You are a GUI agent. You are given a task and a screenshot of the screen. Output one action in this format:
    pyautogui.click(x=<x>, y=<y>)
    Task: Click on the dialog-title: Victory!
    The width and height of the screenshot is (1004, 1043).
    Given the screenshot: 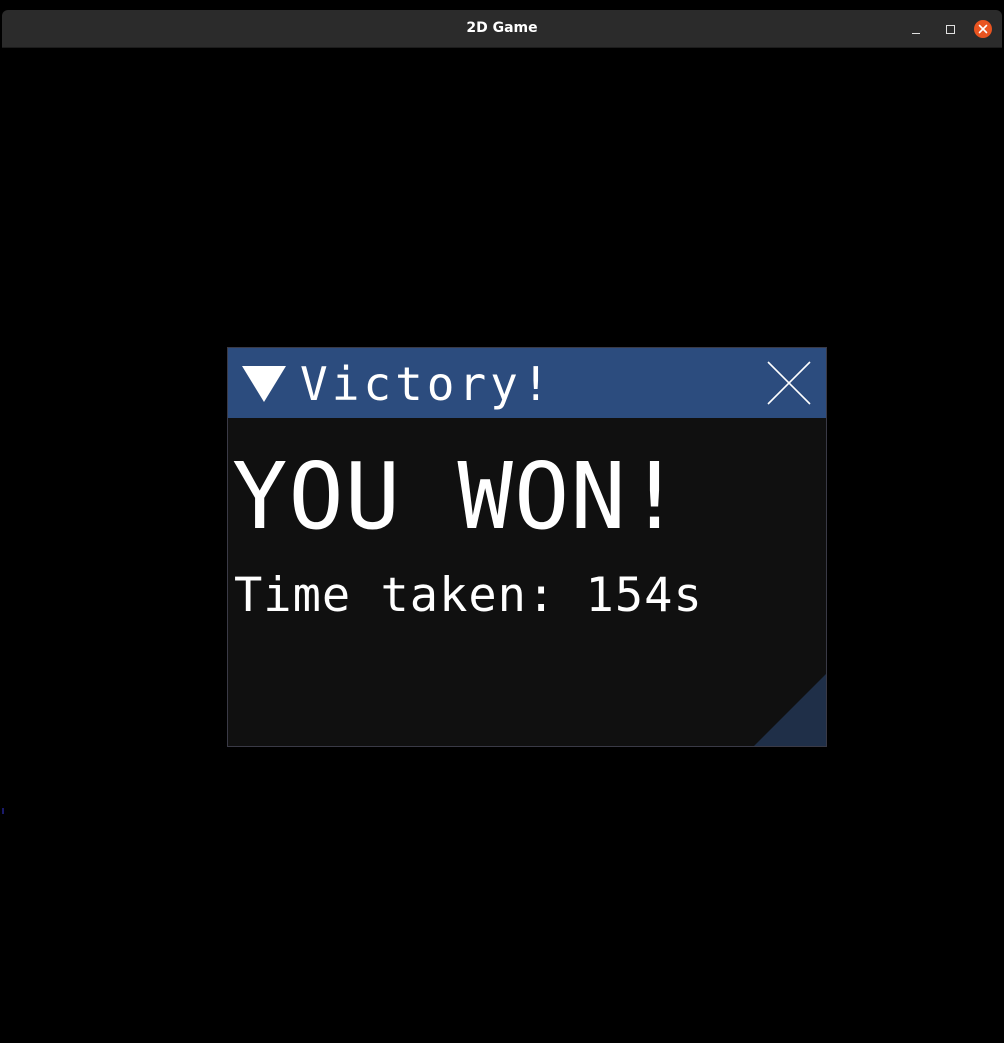 What is the action you would take?
    pyautogui.click(x=427, y=384)
    